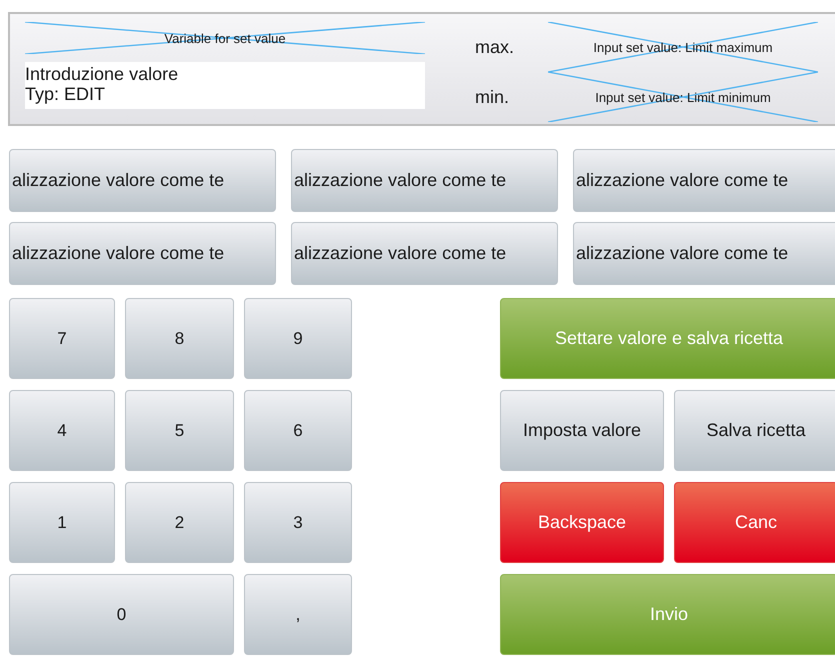 This screenshot has width=835, height=657. What do you see at coordinates (179, 338) in the screenshot?
I see `keypad-key: 8` at bounding box center [179, 338].